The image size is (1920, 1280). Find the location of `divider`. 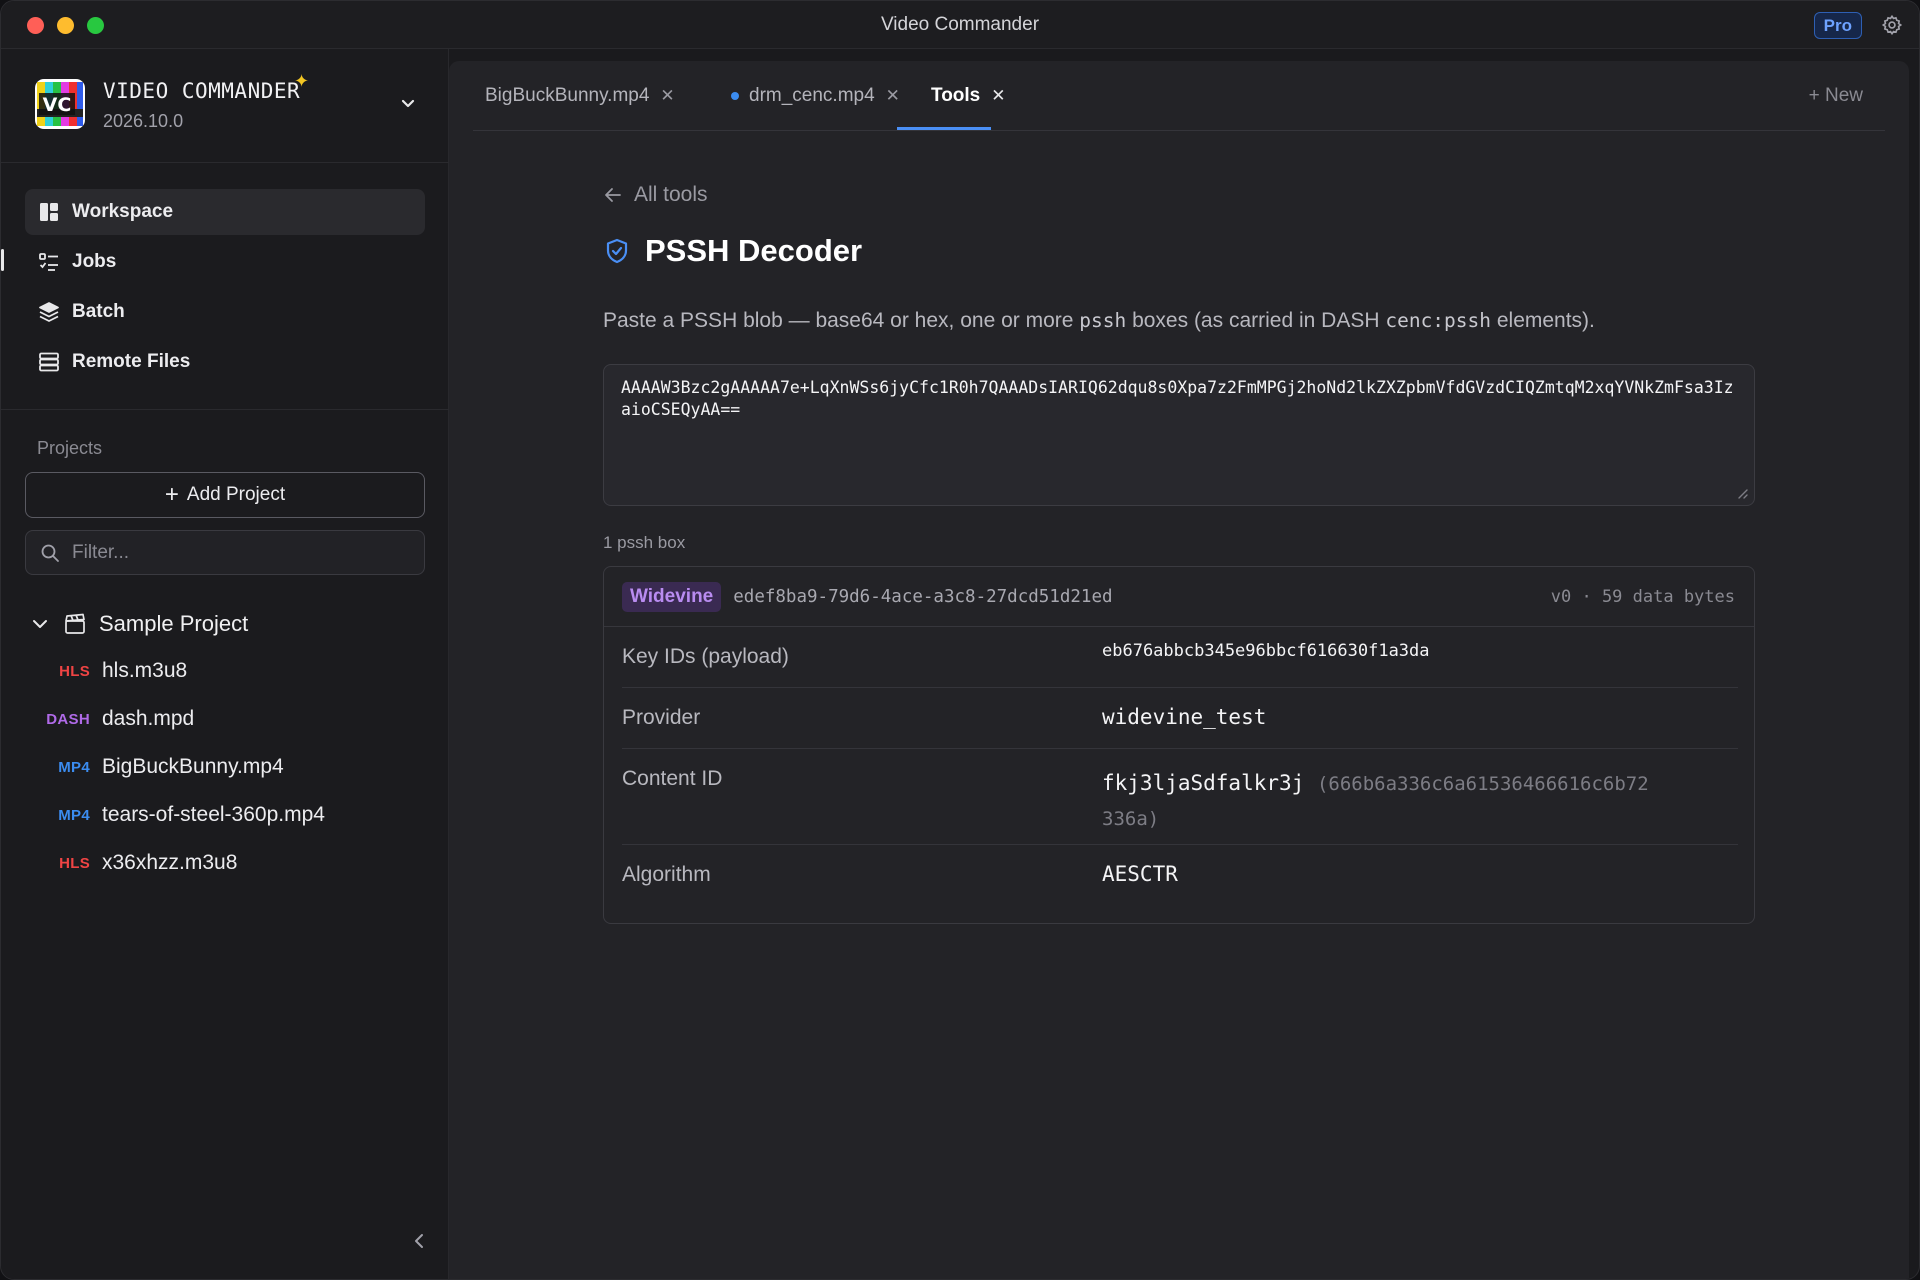

divider is located at coordinates (225, 409).